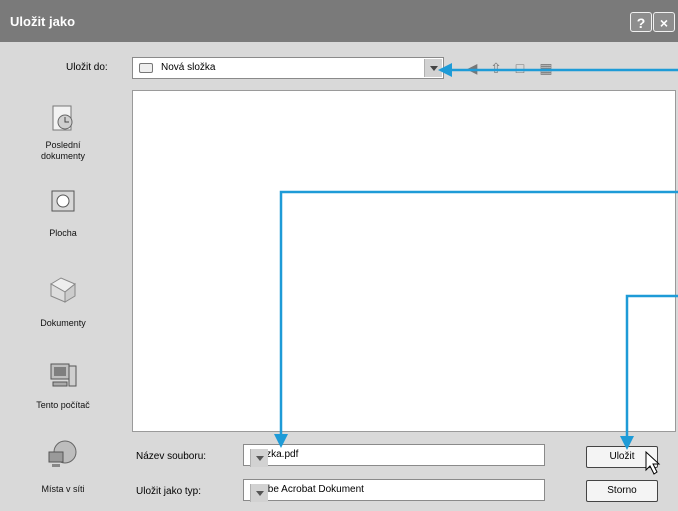 The image size is (678, 511). What do you see at coordinates (259, 493) in the screenshot?
I see `filetype-dropdown-arrow-icon` at bounding box center [259, 493].